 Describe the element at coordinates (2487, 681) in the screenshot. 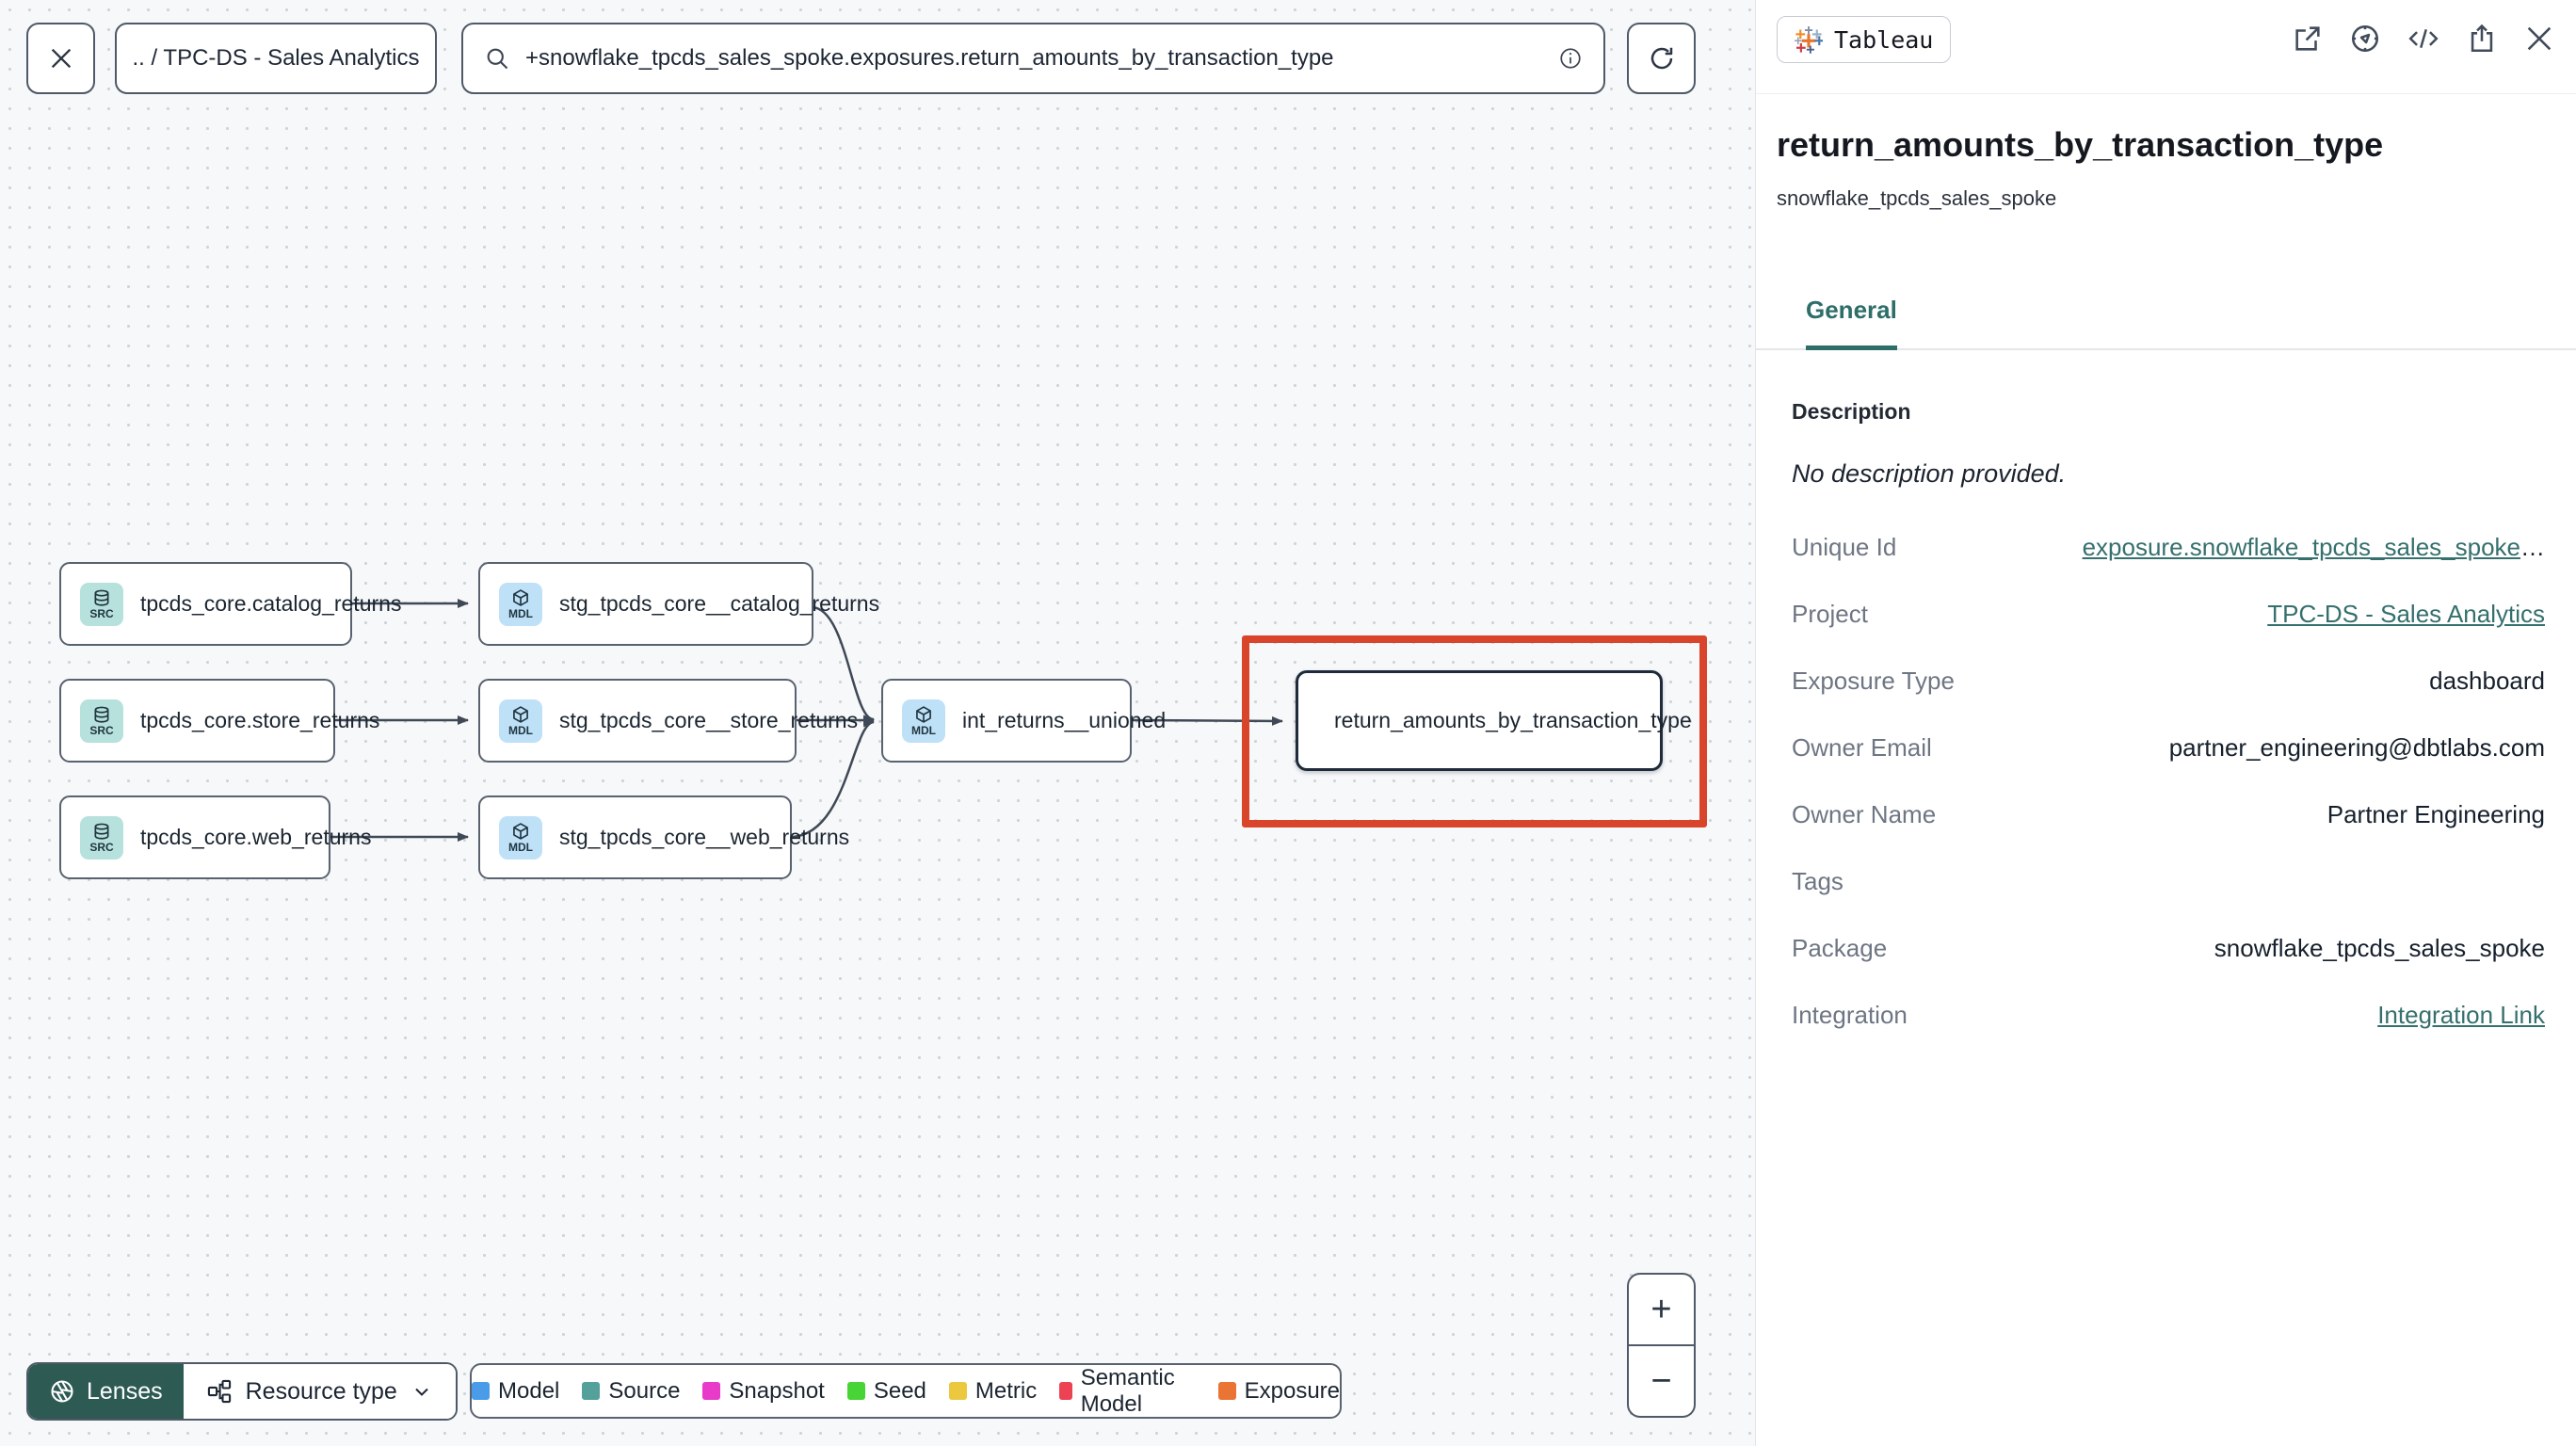

I see `exposure-type-value: dashboard` at that location.